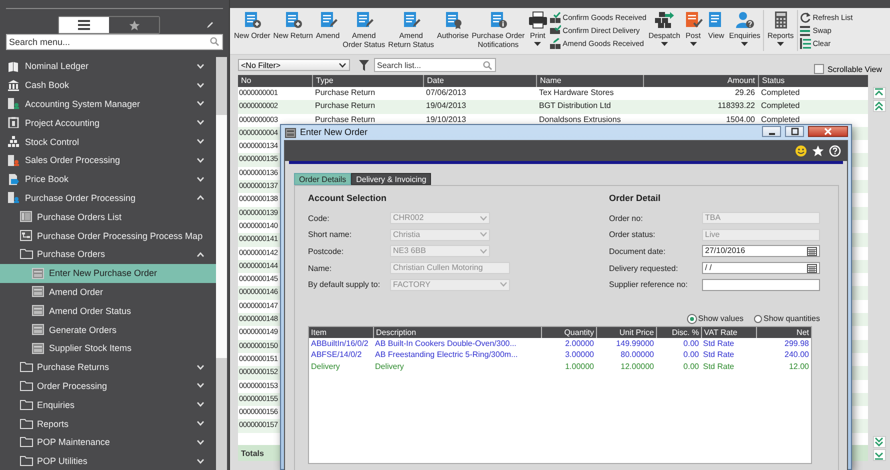 The width and height of the screenshot is (890, 470). Describe the element at coordinates (818, 151) in the screenshot. I see `favourite-button` at that location.